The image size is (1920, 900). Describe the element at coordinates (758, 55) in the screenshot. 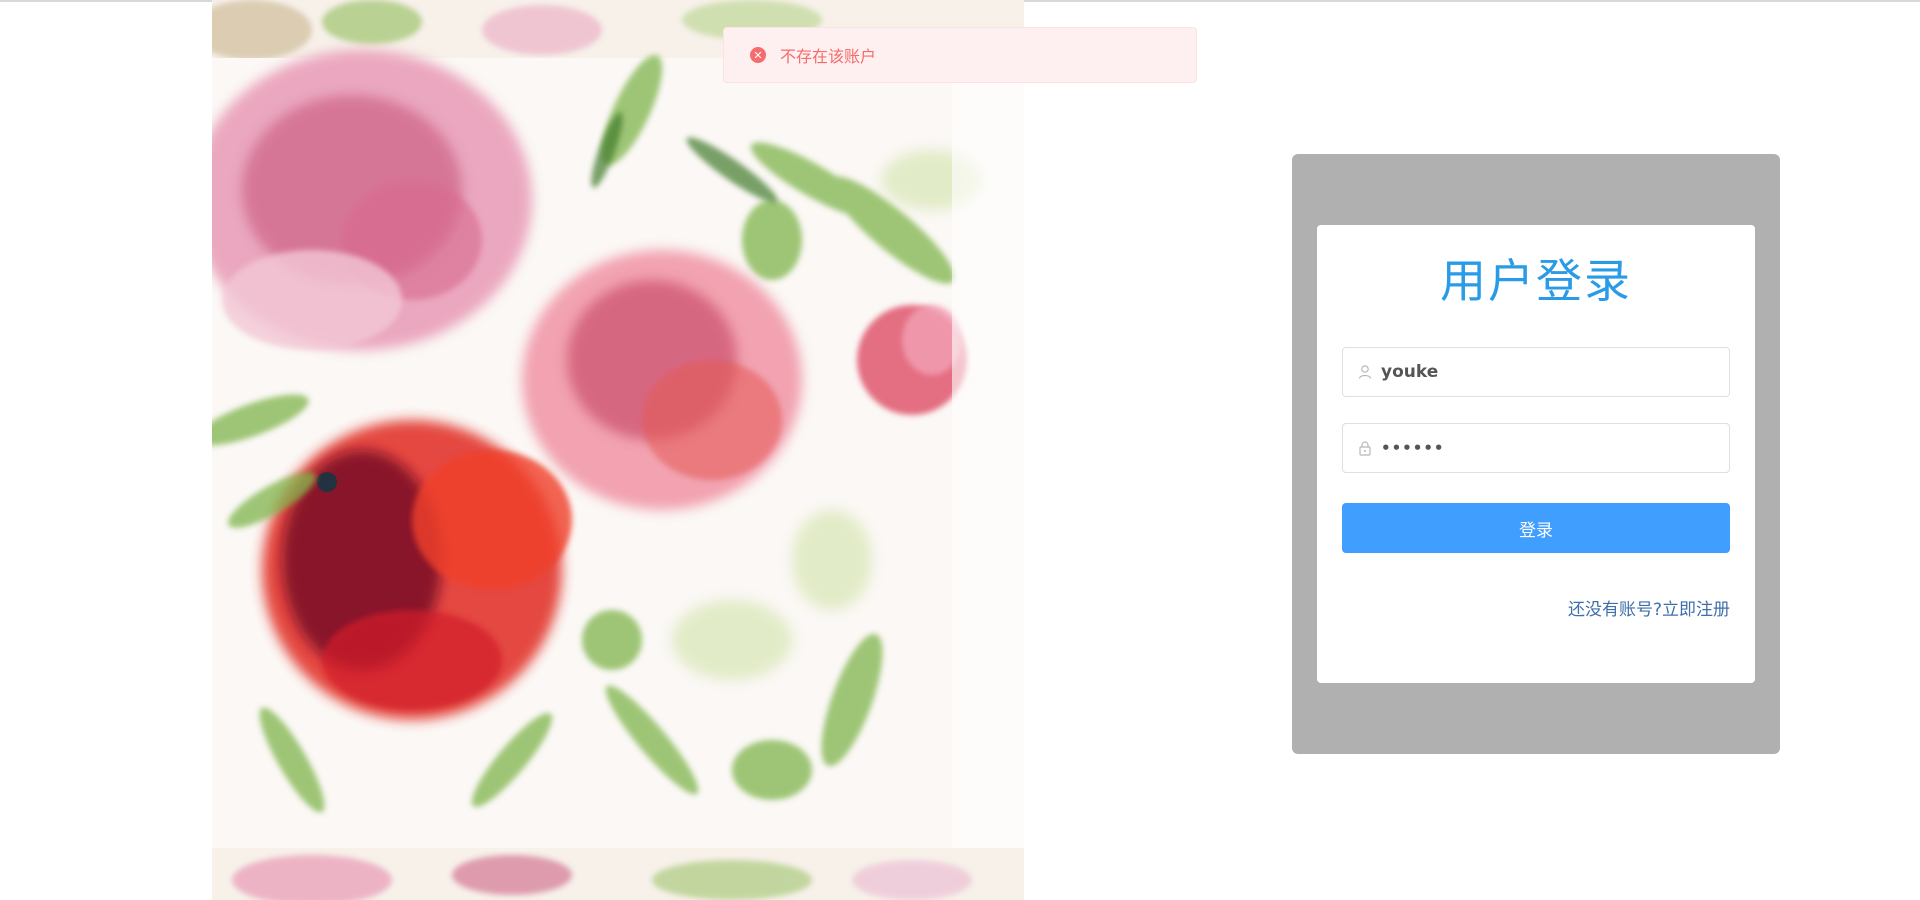

I see `error-icon: ✕` at that location.